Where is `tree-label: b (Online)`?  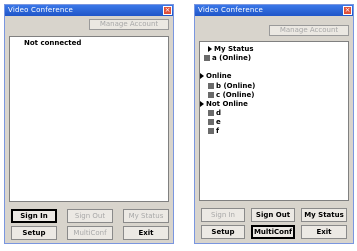
tree-label: b (Online) is located at coordinates (236, 86).